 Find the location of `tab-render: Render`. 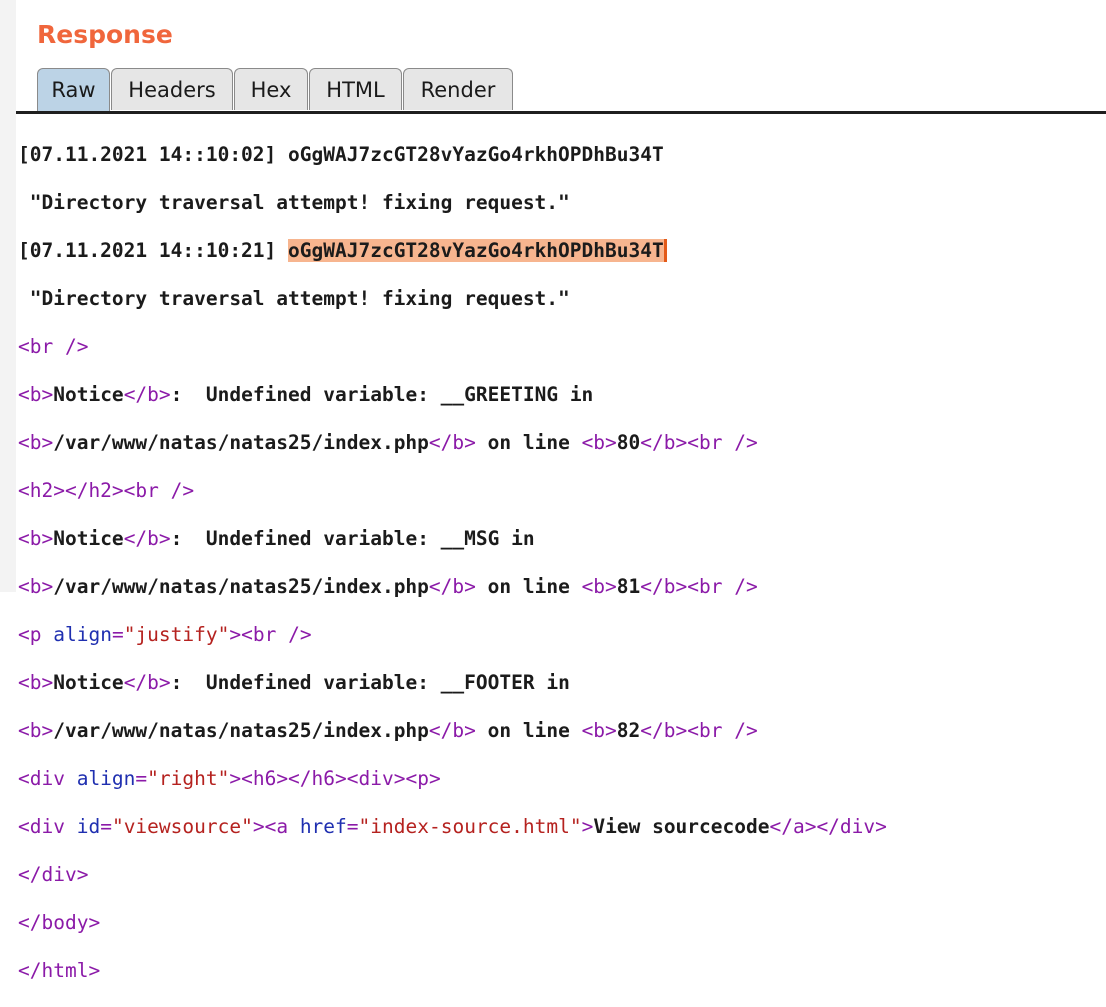

tab-render: Render is located at coordinates (458, 89).